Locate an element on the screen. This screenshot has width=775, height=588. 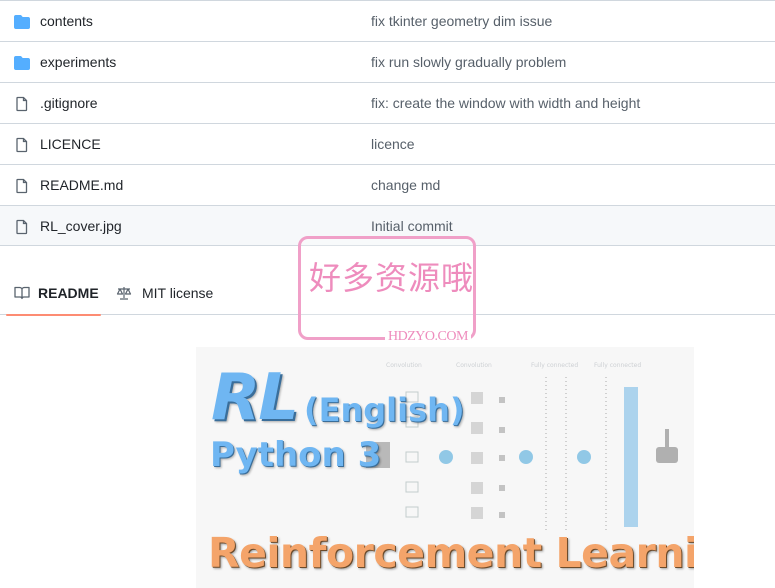
watermark-stamp: 好多资源哦 HDZYO.COM is located at coordinates (387, 290).